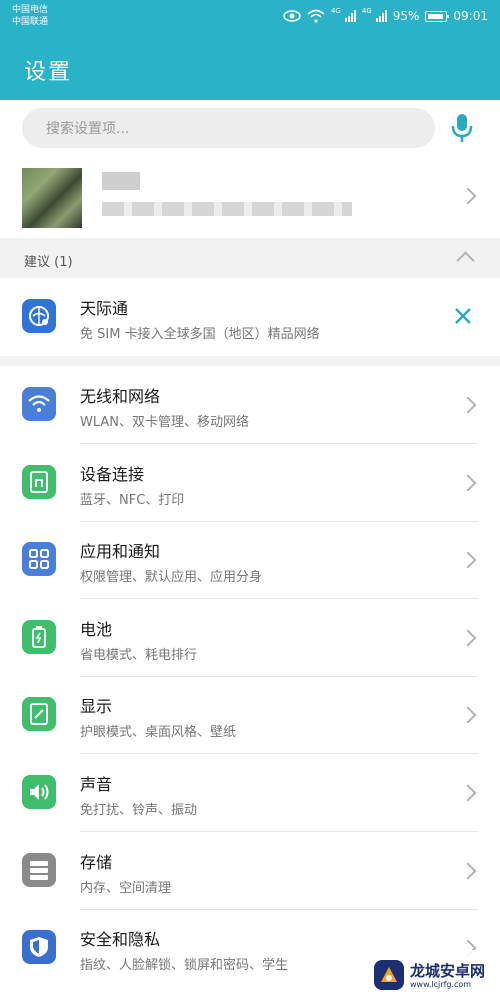 Image resolution: width=500 pixels, height=1000 pixels. What do you see at coordinates (250, 50) in the screenshot?
I see `app-header: 中国电信 中国联通 4G 4G 95% 09:01 设置` at bounding box center [250, 50].